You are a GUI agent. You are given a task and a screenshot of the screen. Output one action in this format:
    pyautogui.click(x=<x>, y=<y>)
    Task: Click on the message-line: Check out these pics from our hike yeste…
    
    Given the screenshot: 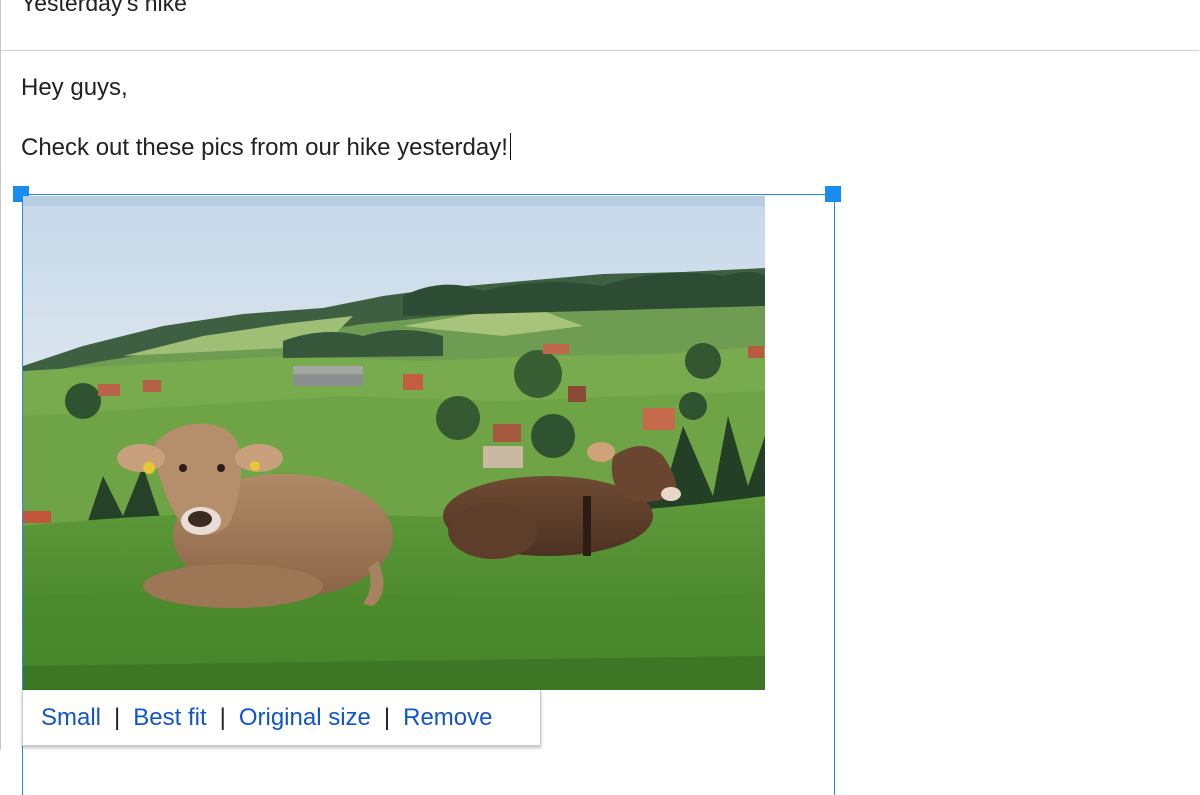 What is the action you would take?
    pyautogui.click(x=266, y=148)
    